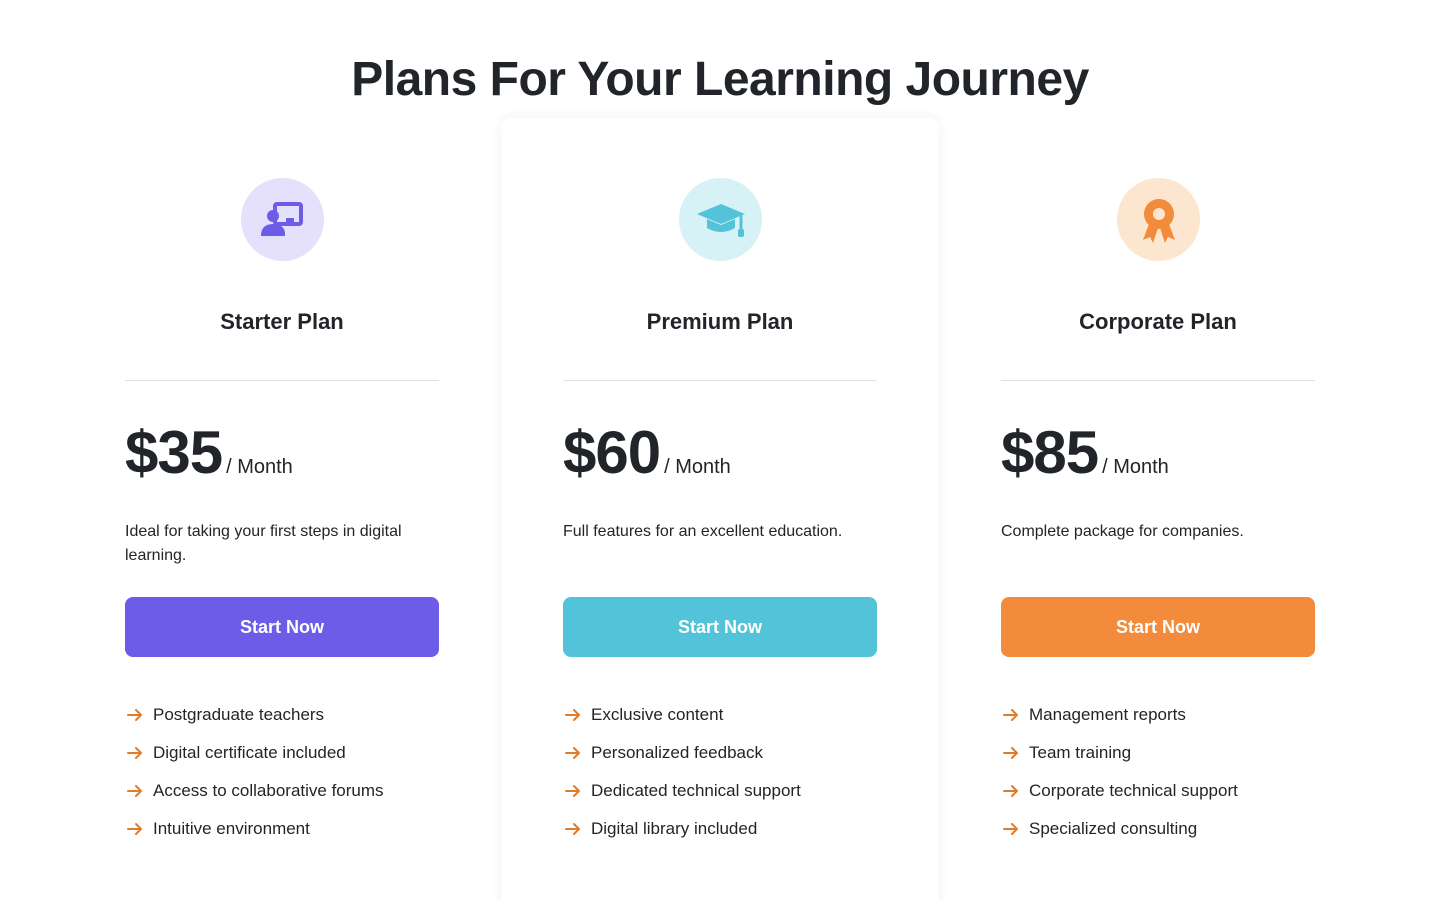 The image size is (1440, 900). I want to click on price-row: $60 / Month, so click(720, 452).